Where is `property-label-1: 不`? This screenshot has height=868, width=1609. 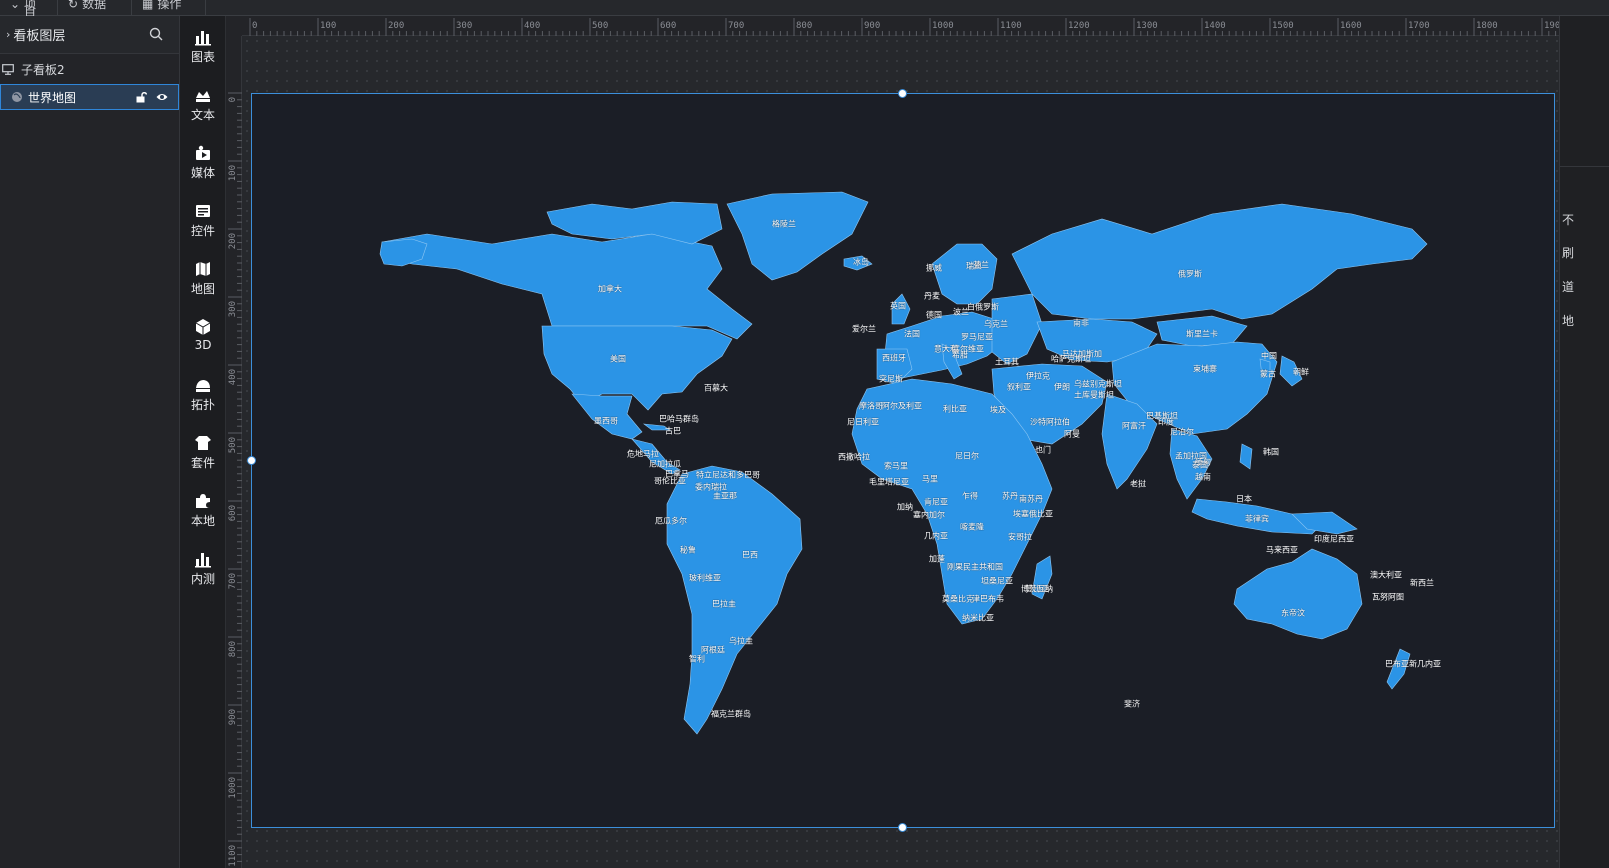 property-label-1: 不 is located at coordinates (1568, 220).